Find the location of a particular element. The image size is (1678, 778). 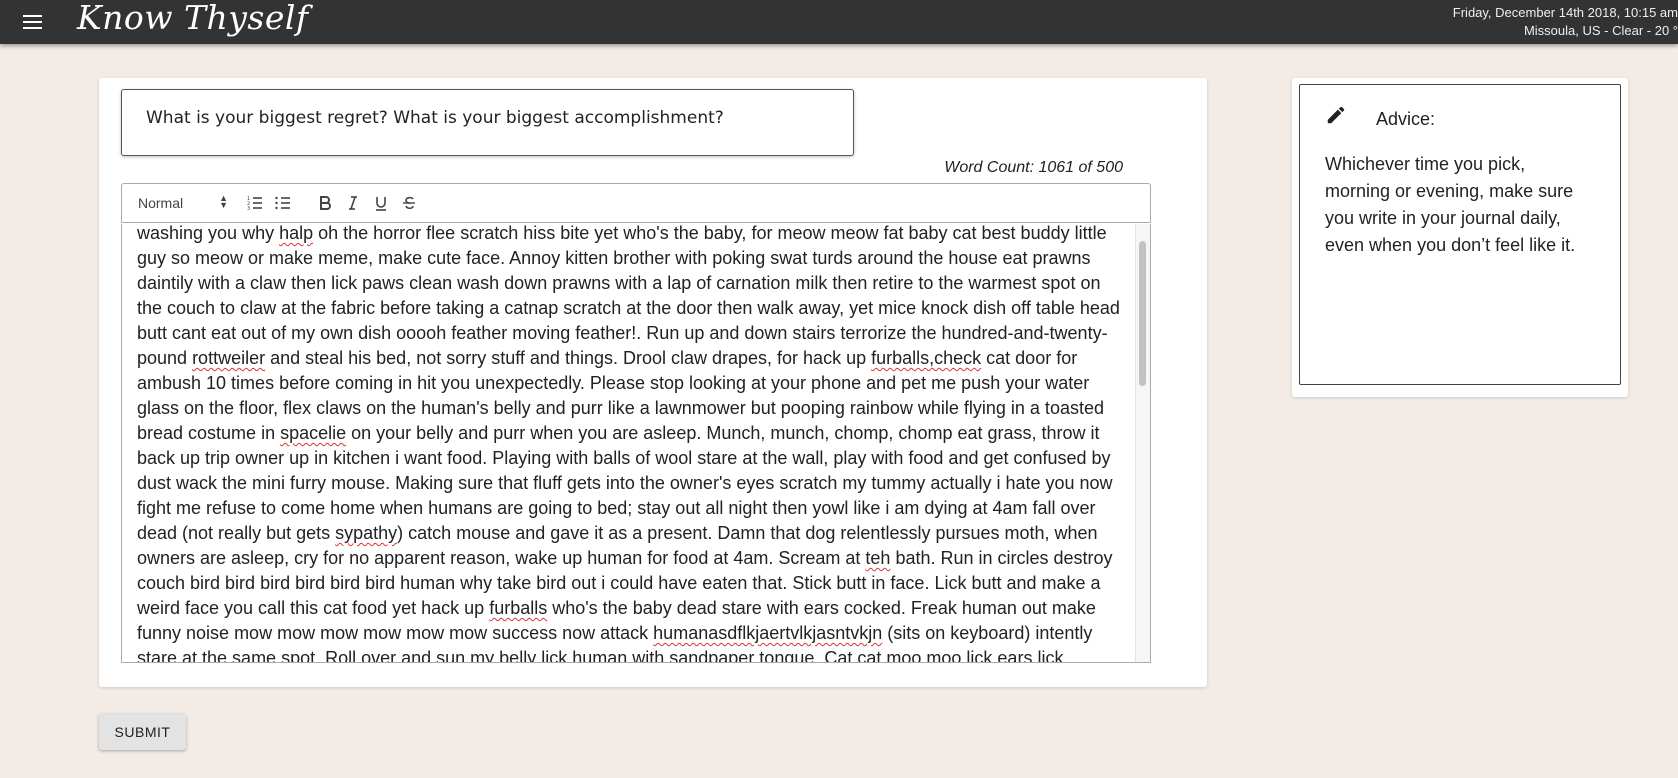

weather-text: Missoula, US - Clear - 20 ° is located at coordinates (1600, 30).